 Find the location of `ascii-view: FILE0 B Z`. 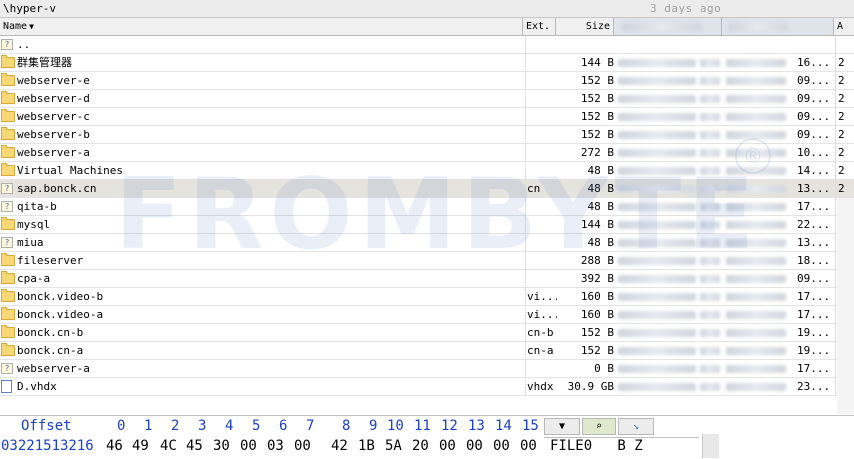

ascii-view: FILE0 B Z is located at coordinates (621, 448).